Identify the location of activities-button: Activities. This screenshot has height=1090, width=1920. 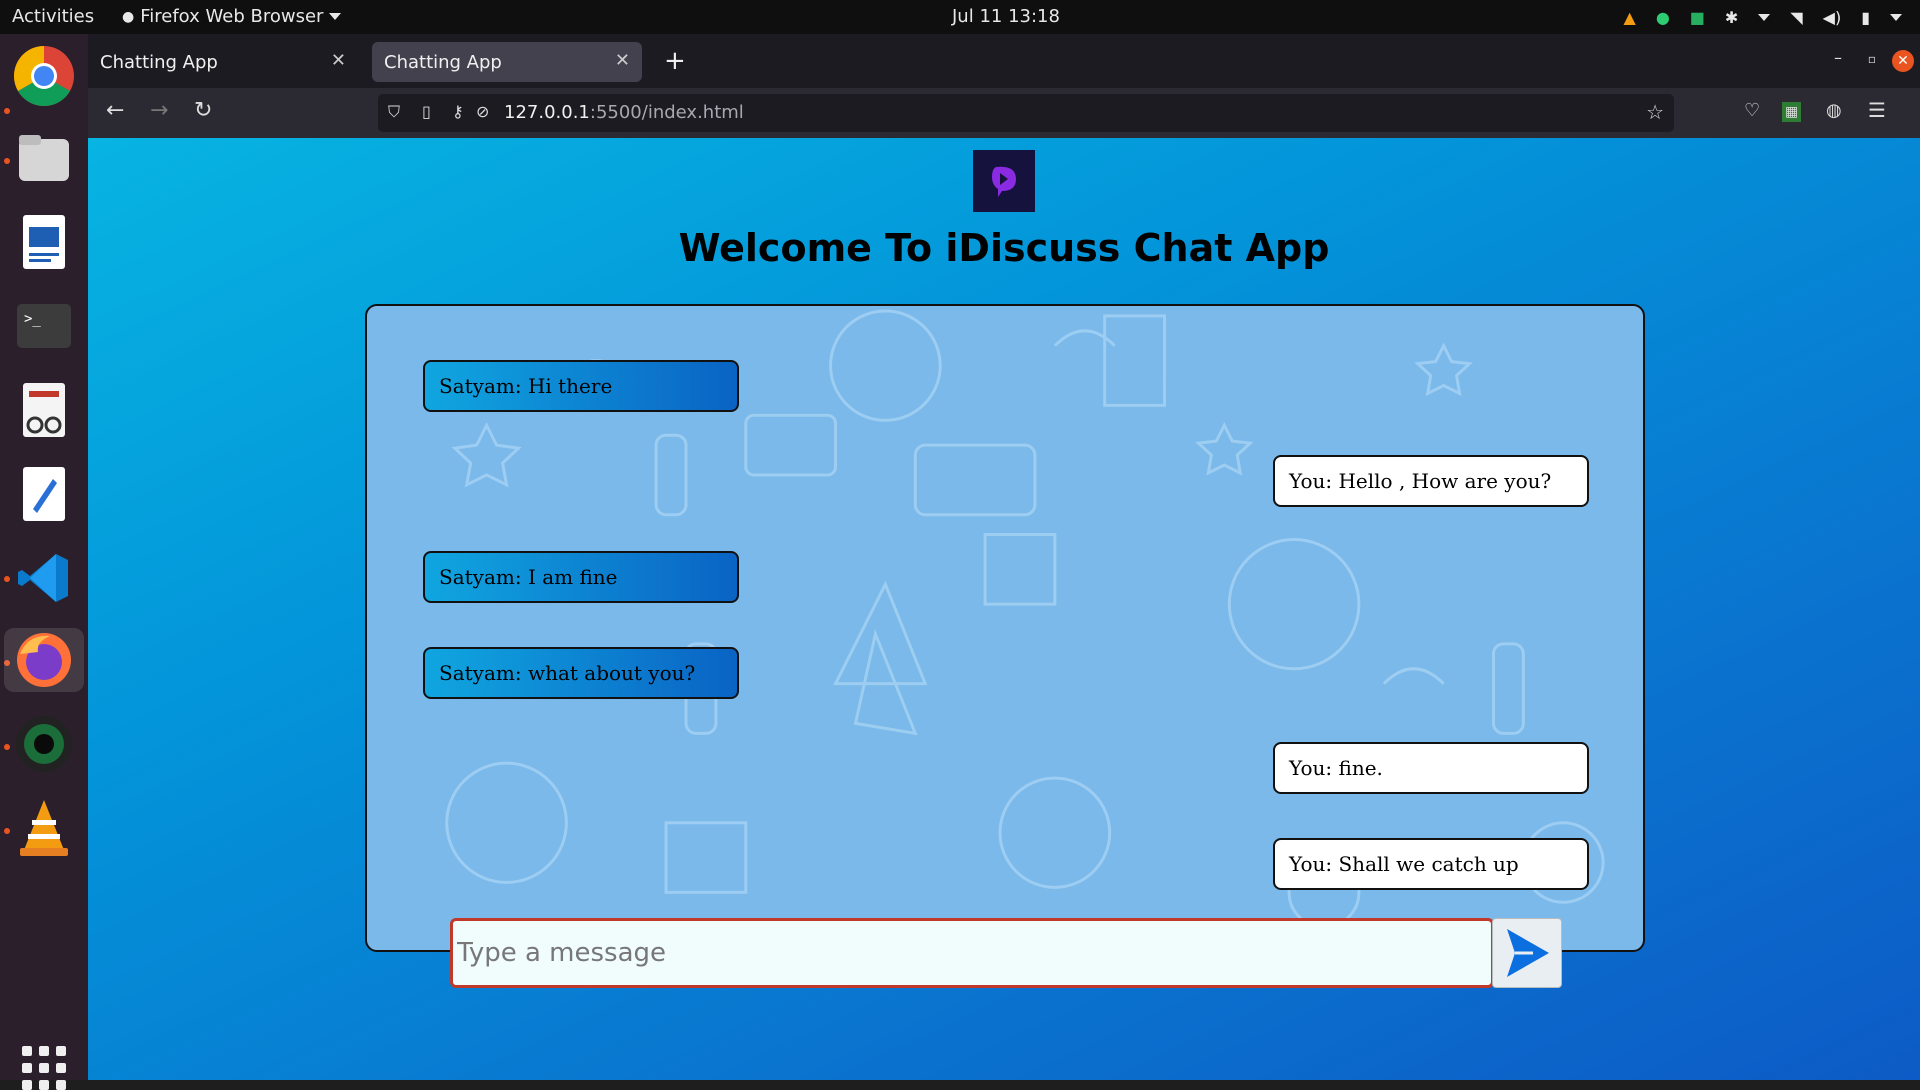
(53, 16).